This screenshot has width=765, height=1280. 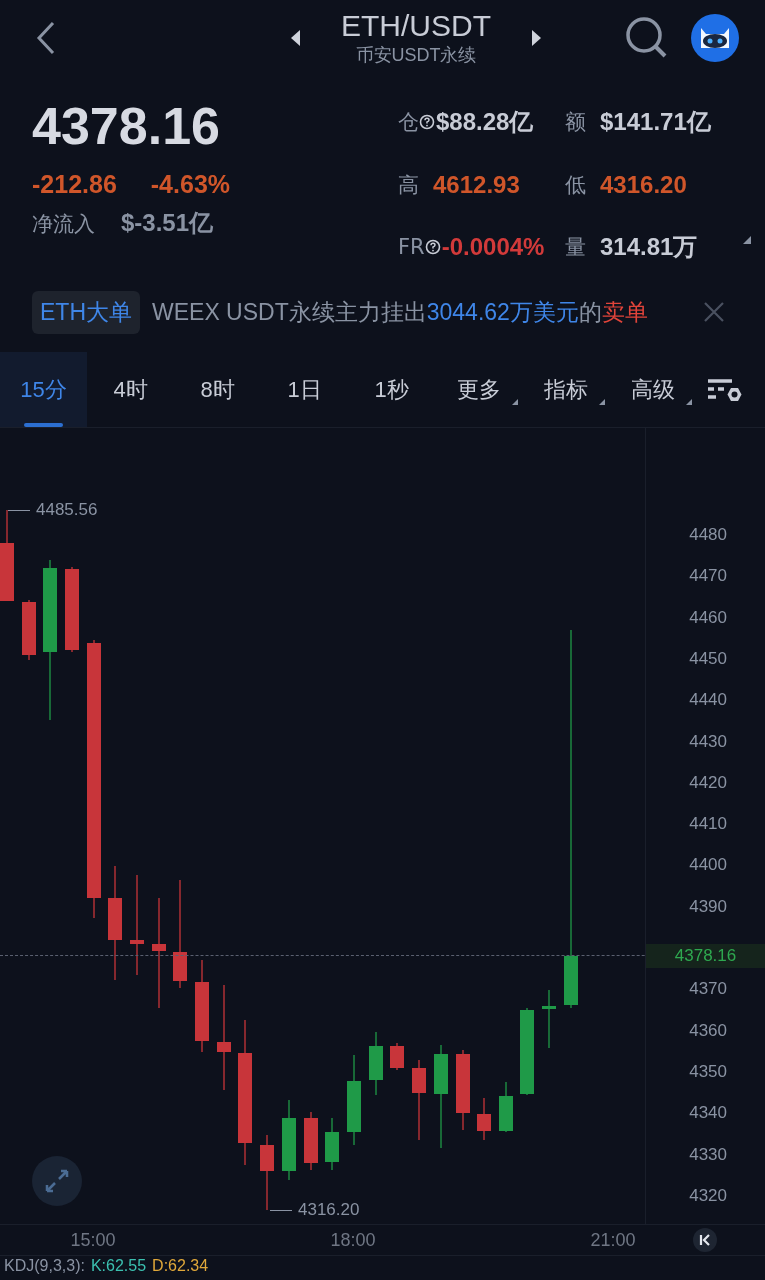 What do you see at coordinates (493, 247) in the screenshot?
I see `stat-value: -0.0004%` at bounding box center [493, 247].